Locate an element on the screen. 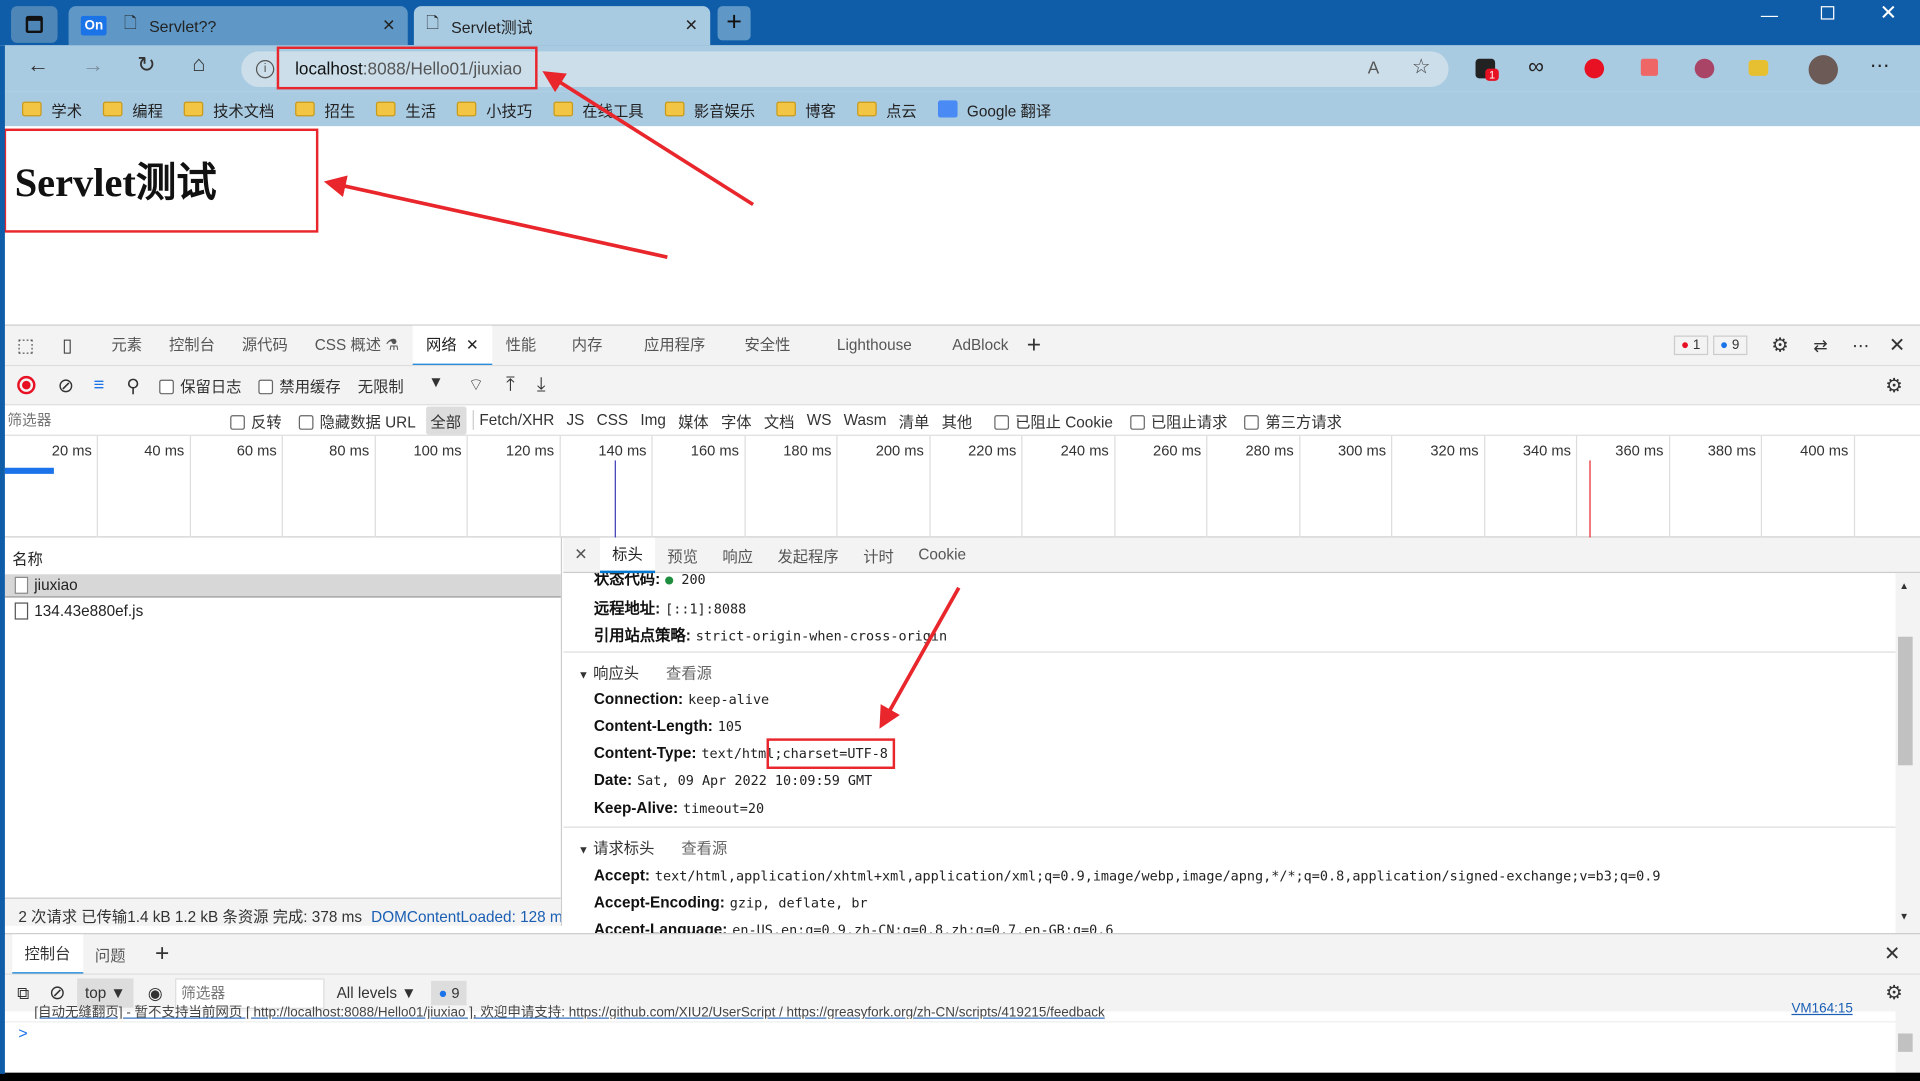 This screenshot has width=1920, height=1081. window-left-border is located at coordinates (2, 559).